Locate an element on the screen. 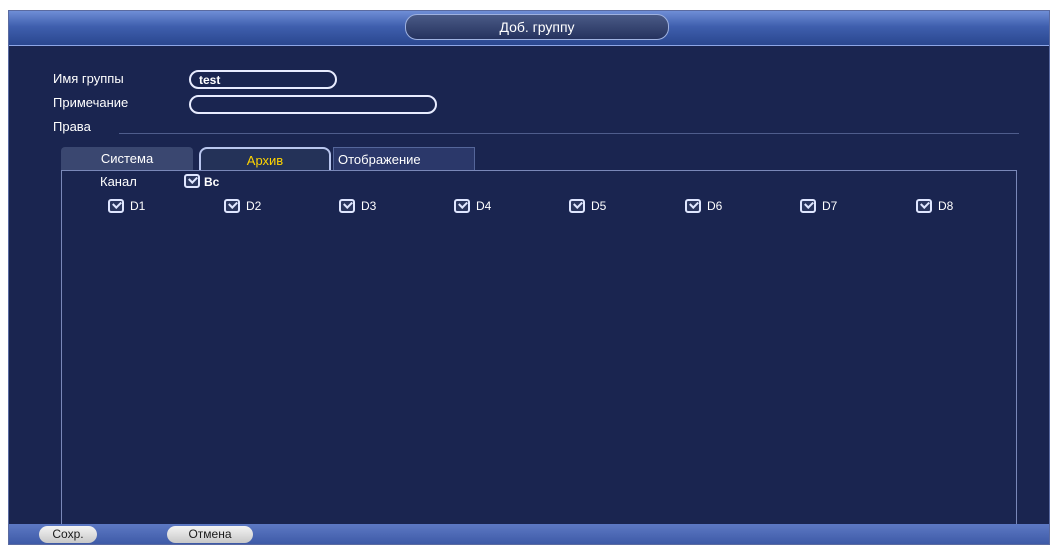 This screenshot has width=1056, height=551. title-bar: Доб. группу is located at coordinates (529, 28).